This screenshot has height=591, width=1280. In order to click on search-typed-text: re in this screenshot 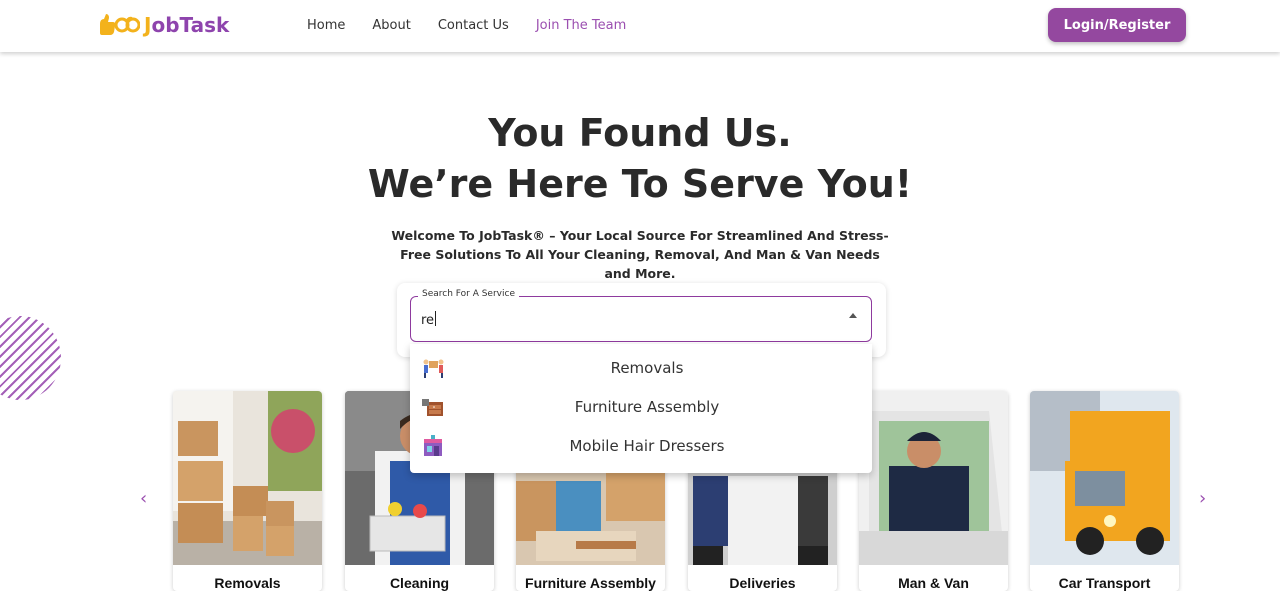, I will do `click(428, 320)`.